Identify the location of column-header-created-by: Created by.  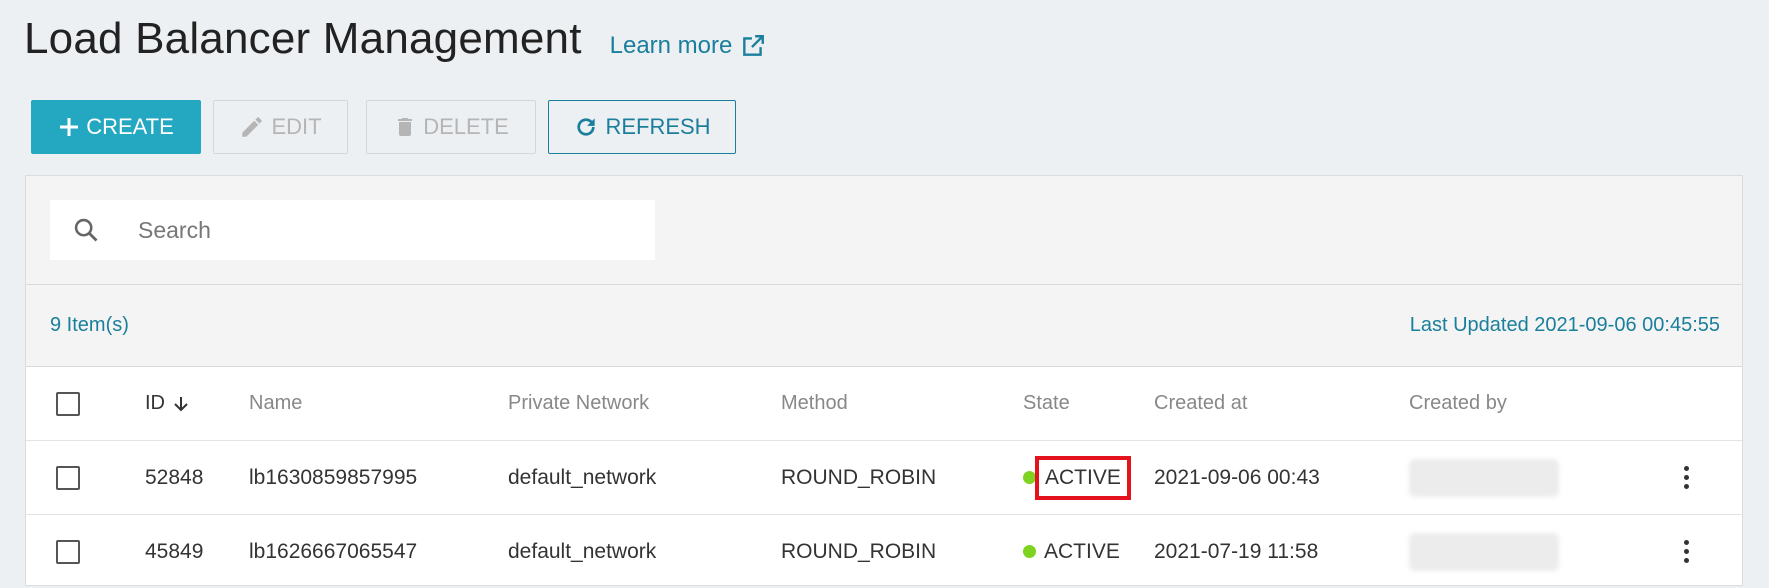
(1458, 403).